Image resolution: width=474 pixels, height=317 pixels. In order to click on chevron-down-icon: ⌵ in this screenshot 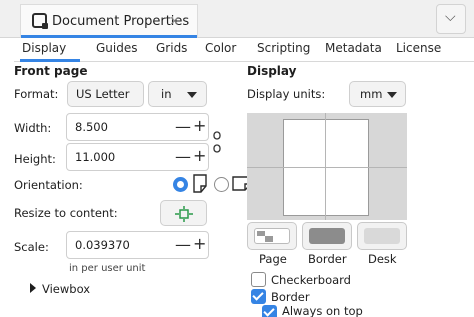, I will do `click(450, 17)`.